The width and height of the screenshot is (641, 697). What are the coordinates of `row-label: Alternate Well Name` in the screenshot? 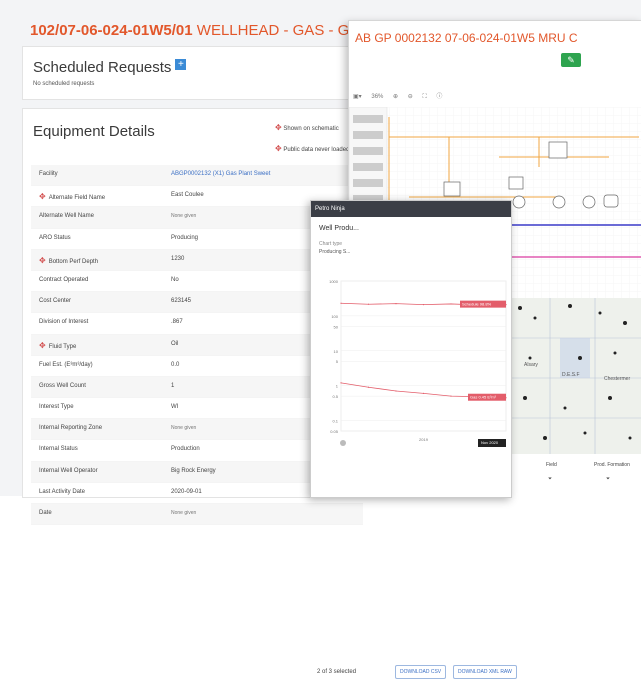 It's located at (66, 216).